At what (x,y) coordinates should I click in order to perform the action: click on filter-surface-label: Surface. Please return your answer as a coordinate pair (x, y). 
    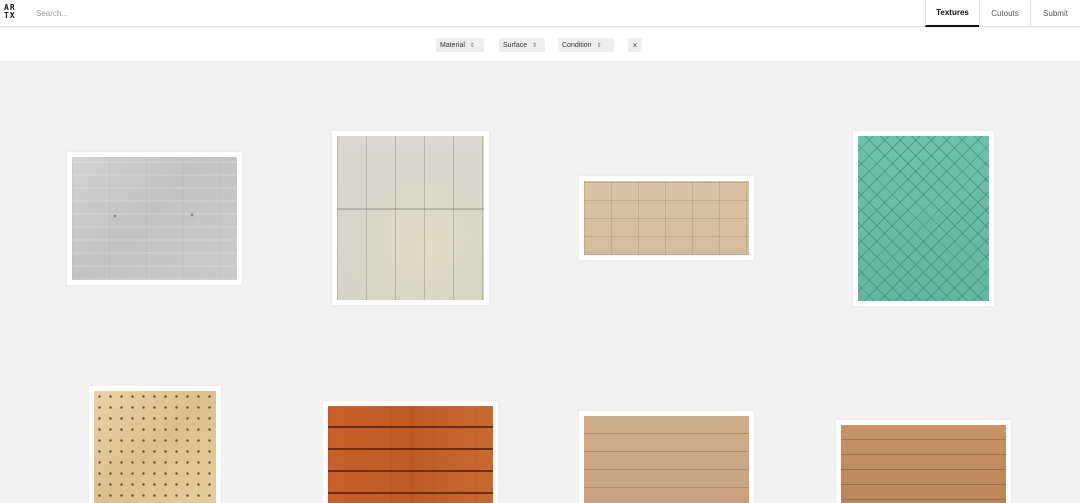
    Looking at the image, I should click on (515, 45).